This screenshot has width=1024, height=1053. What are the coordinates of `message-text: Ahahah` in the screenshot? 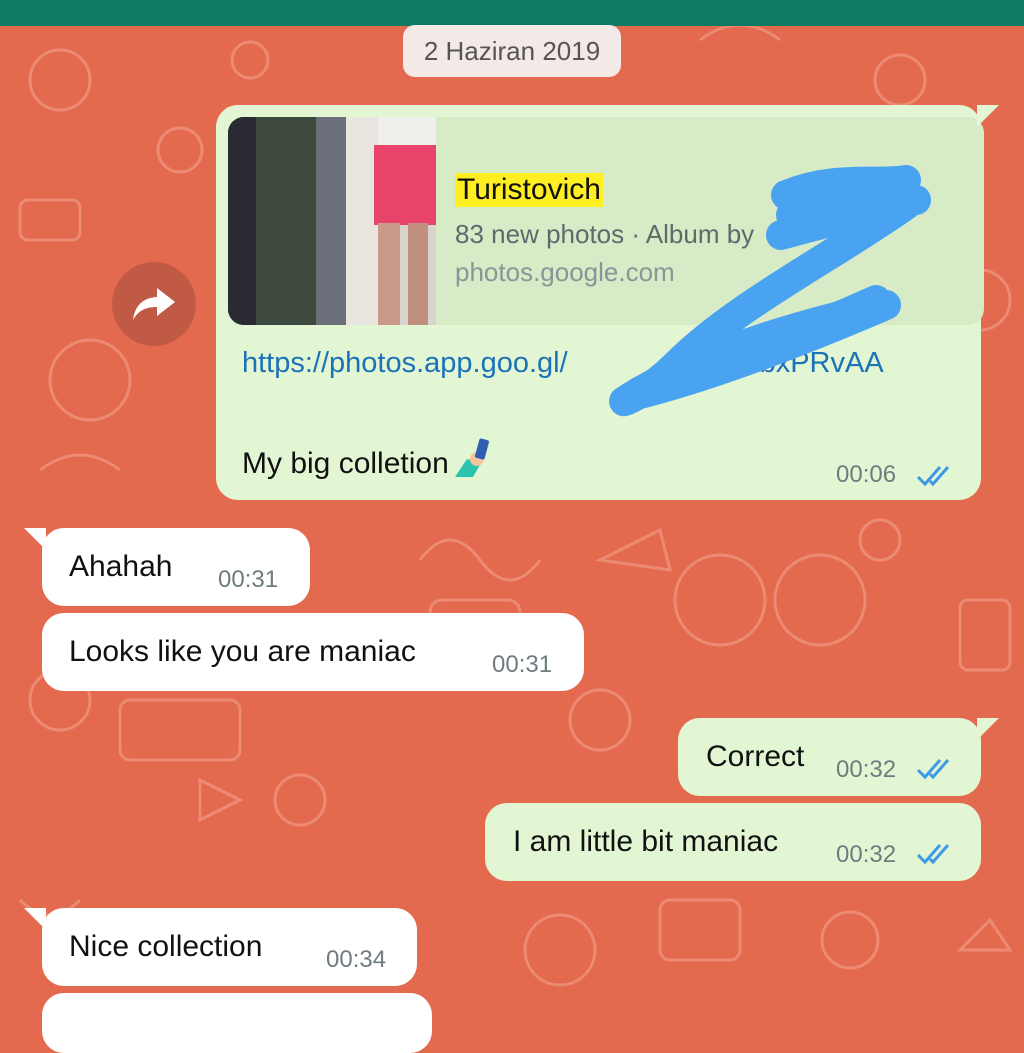 It's located at (121, 566).